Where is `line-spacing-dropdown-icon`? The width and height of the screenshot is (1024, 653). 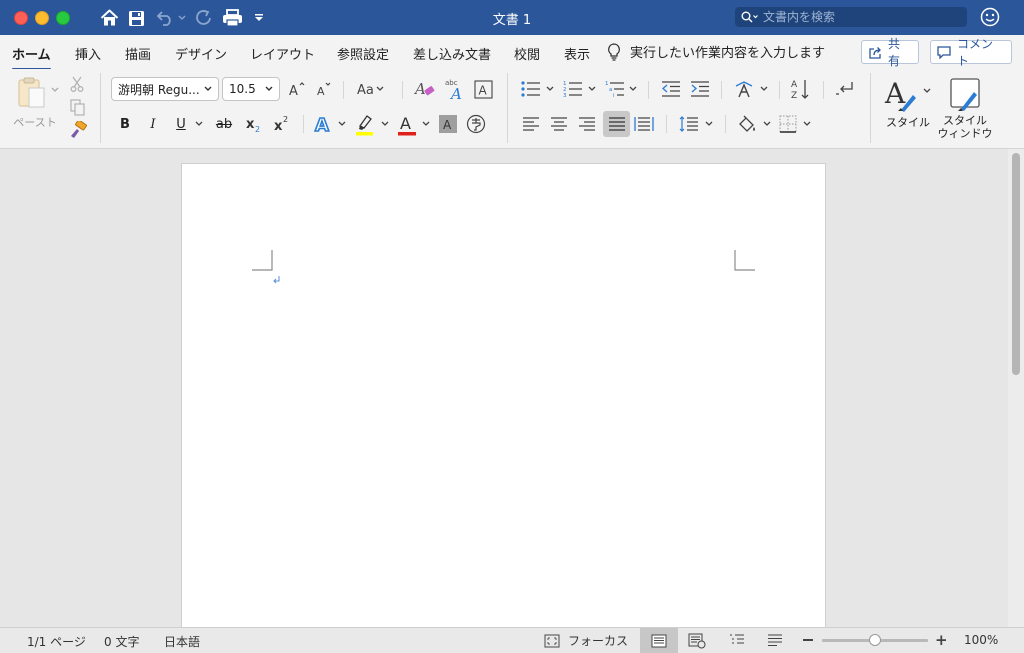 line-spacing-dropdown-icon is located at coordinates (709, 124).